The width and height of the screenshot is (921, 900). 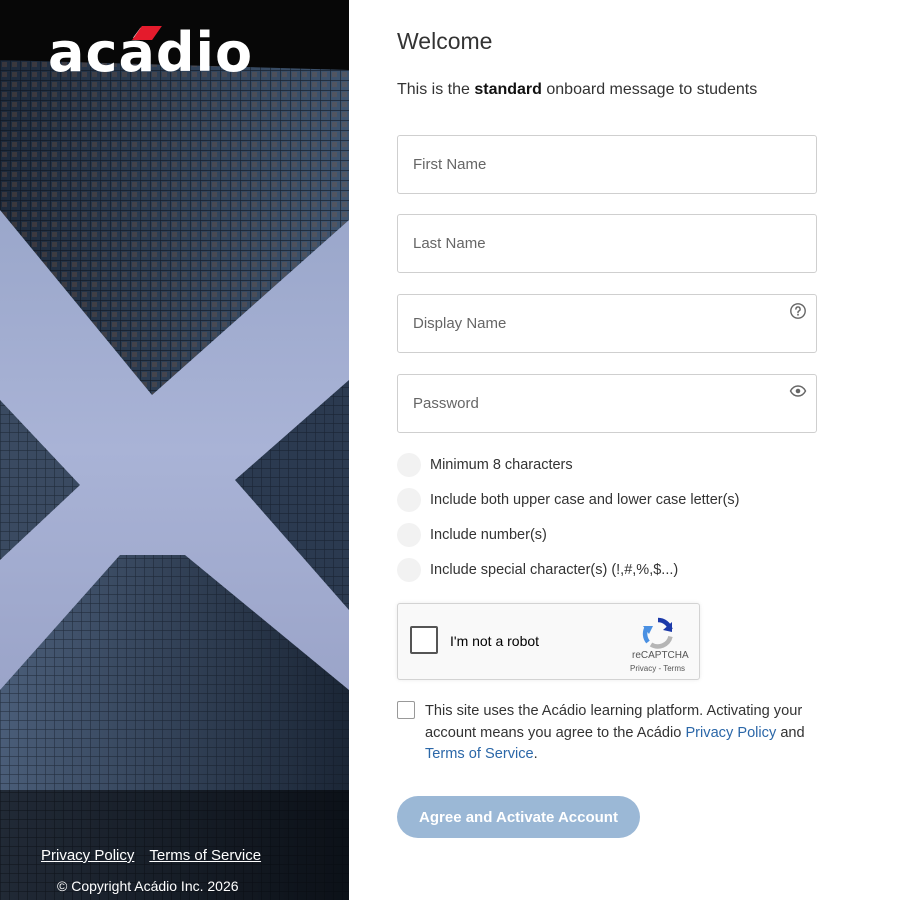 I want to click on privacy-policy-link: Privacy Policy, so click(x=87, y=855).